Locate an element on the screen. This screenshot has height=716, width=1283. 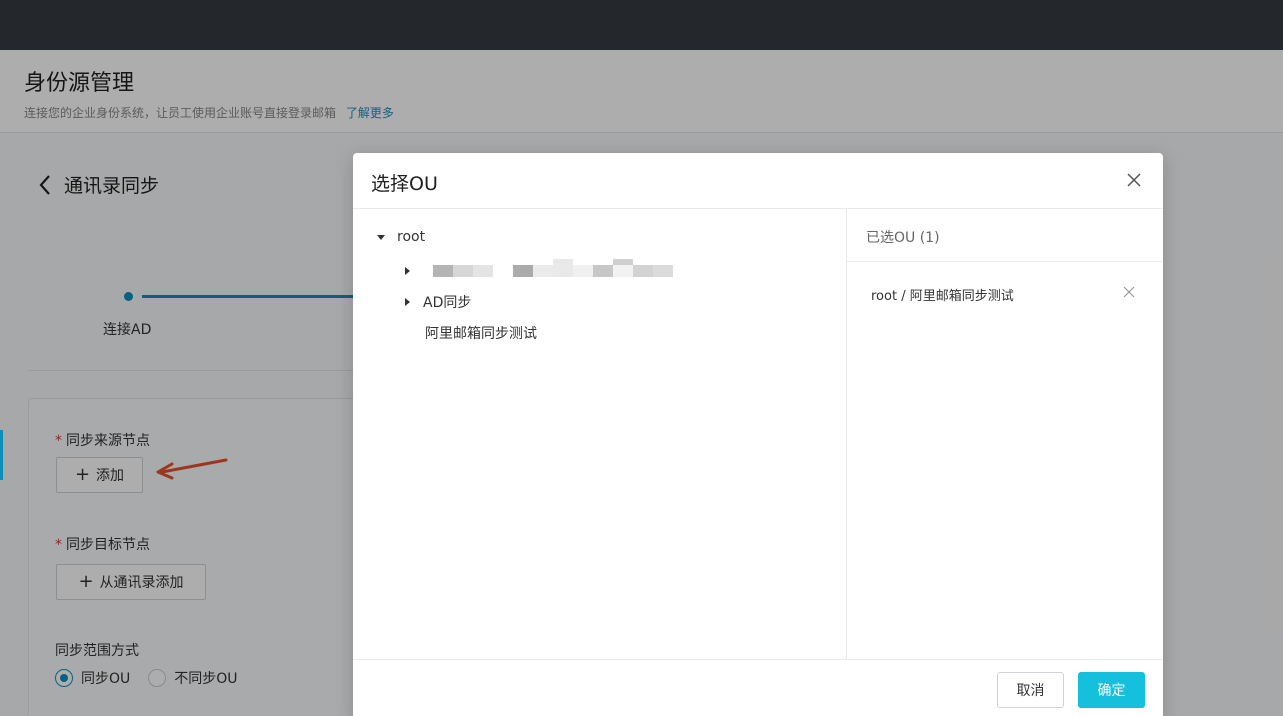
selected-ou-item: root / 阿里邮箱同步测试 is located at coordinates (942, 296).